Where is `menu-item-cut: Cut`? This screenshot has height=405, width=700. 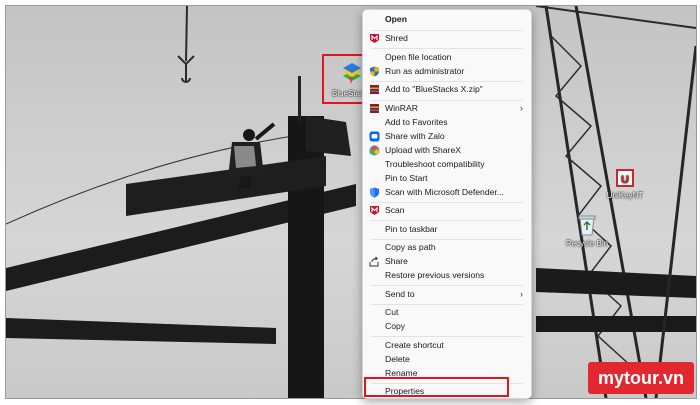
menu-item-cut: Cut is located at coordinates (447, 312).